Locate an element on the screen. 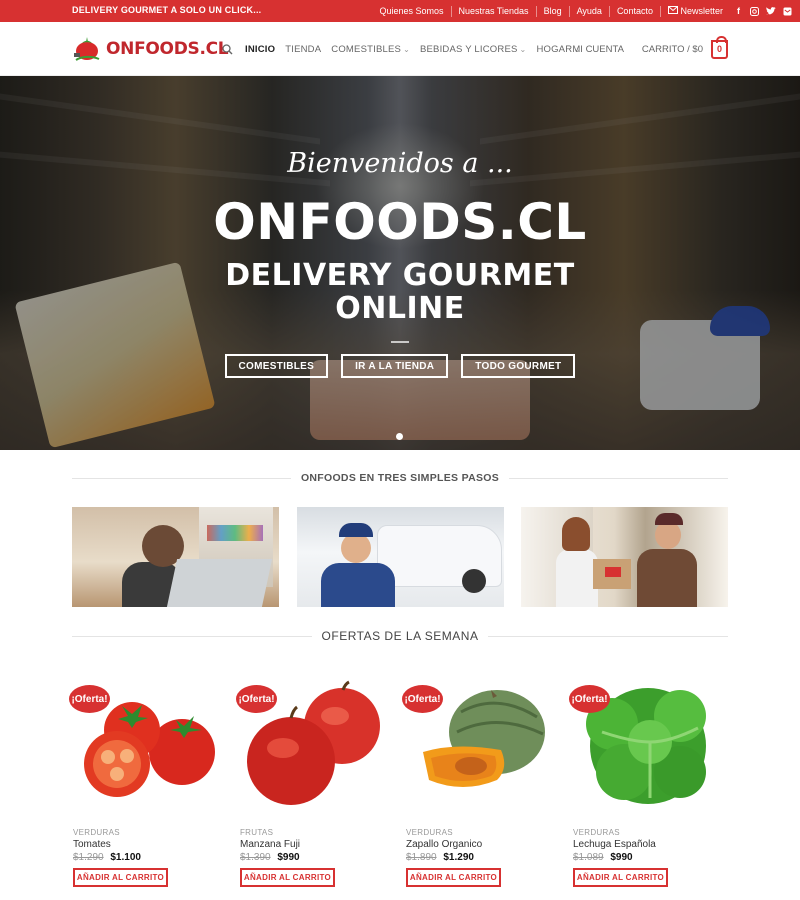  social-icons: f is located at coordinates (765, 11).